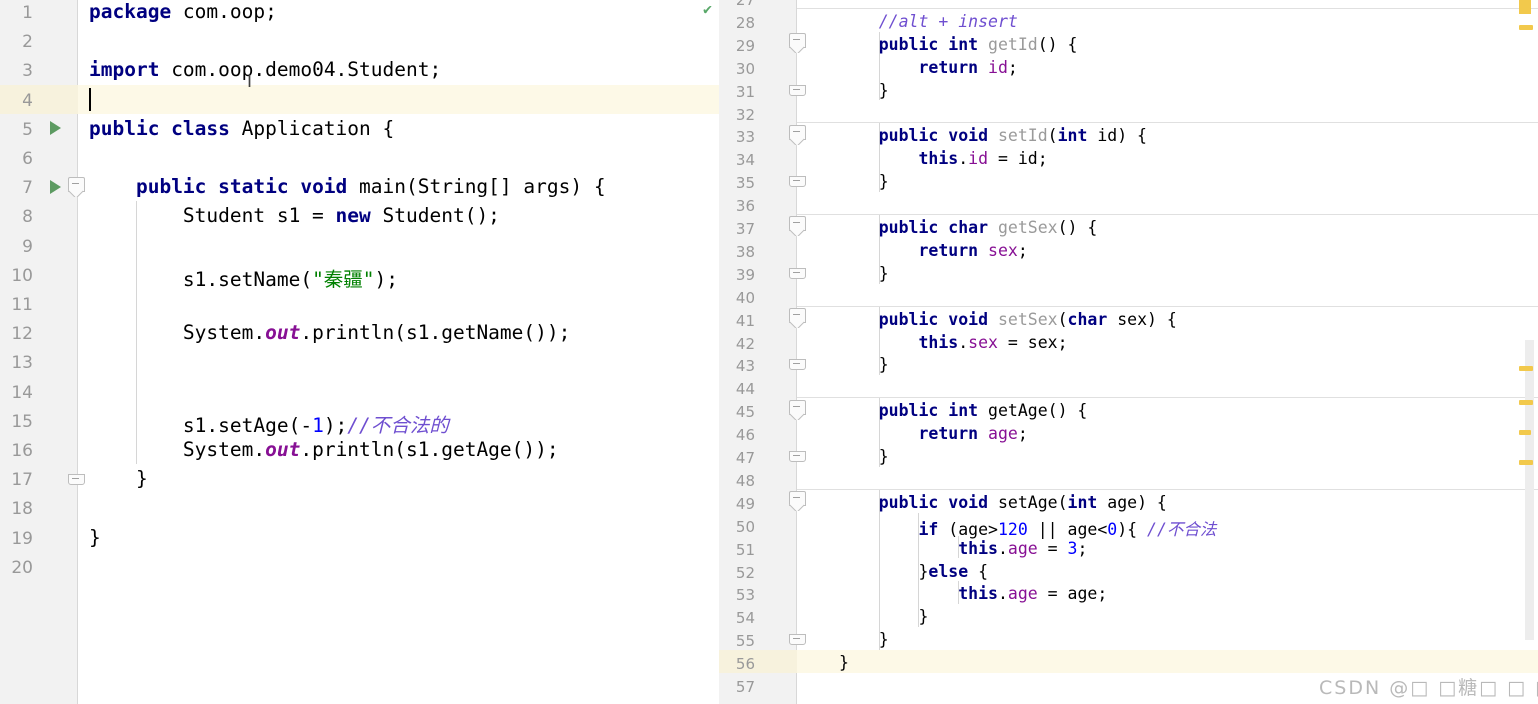 The width and height of the screenshot is (1538, 704). I want to click on line-number: 55, so click(758, 641).